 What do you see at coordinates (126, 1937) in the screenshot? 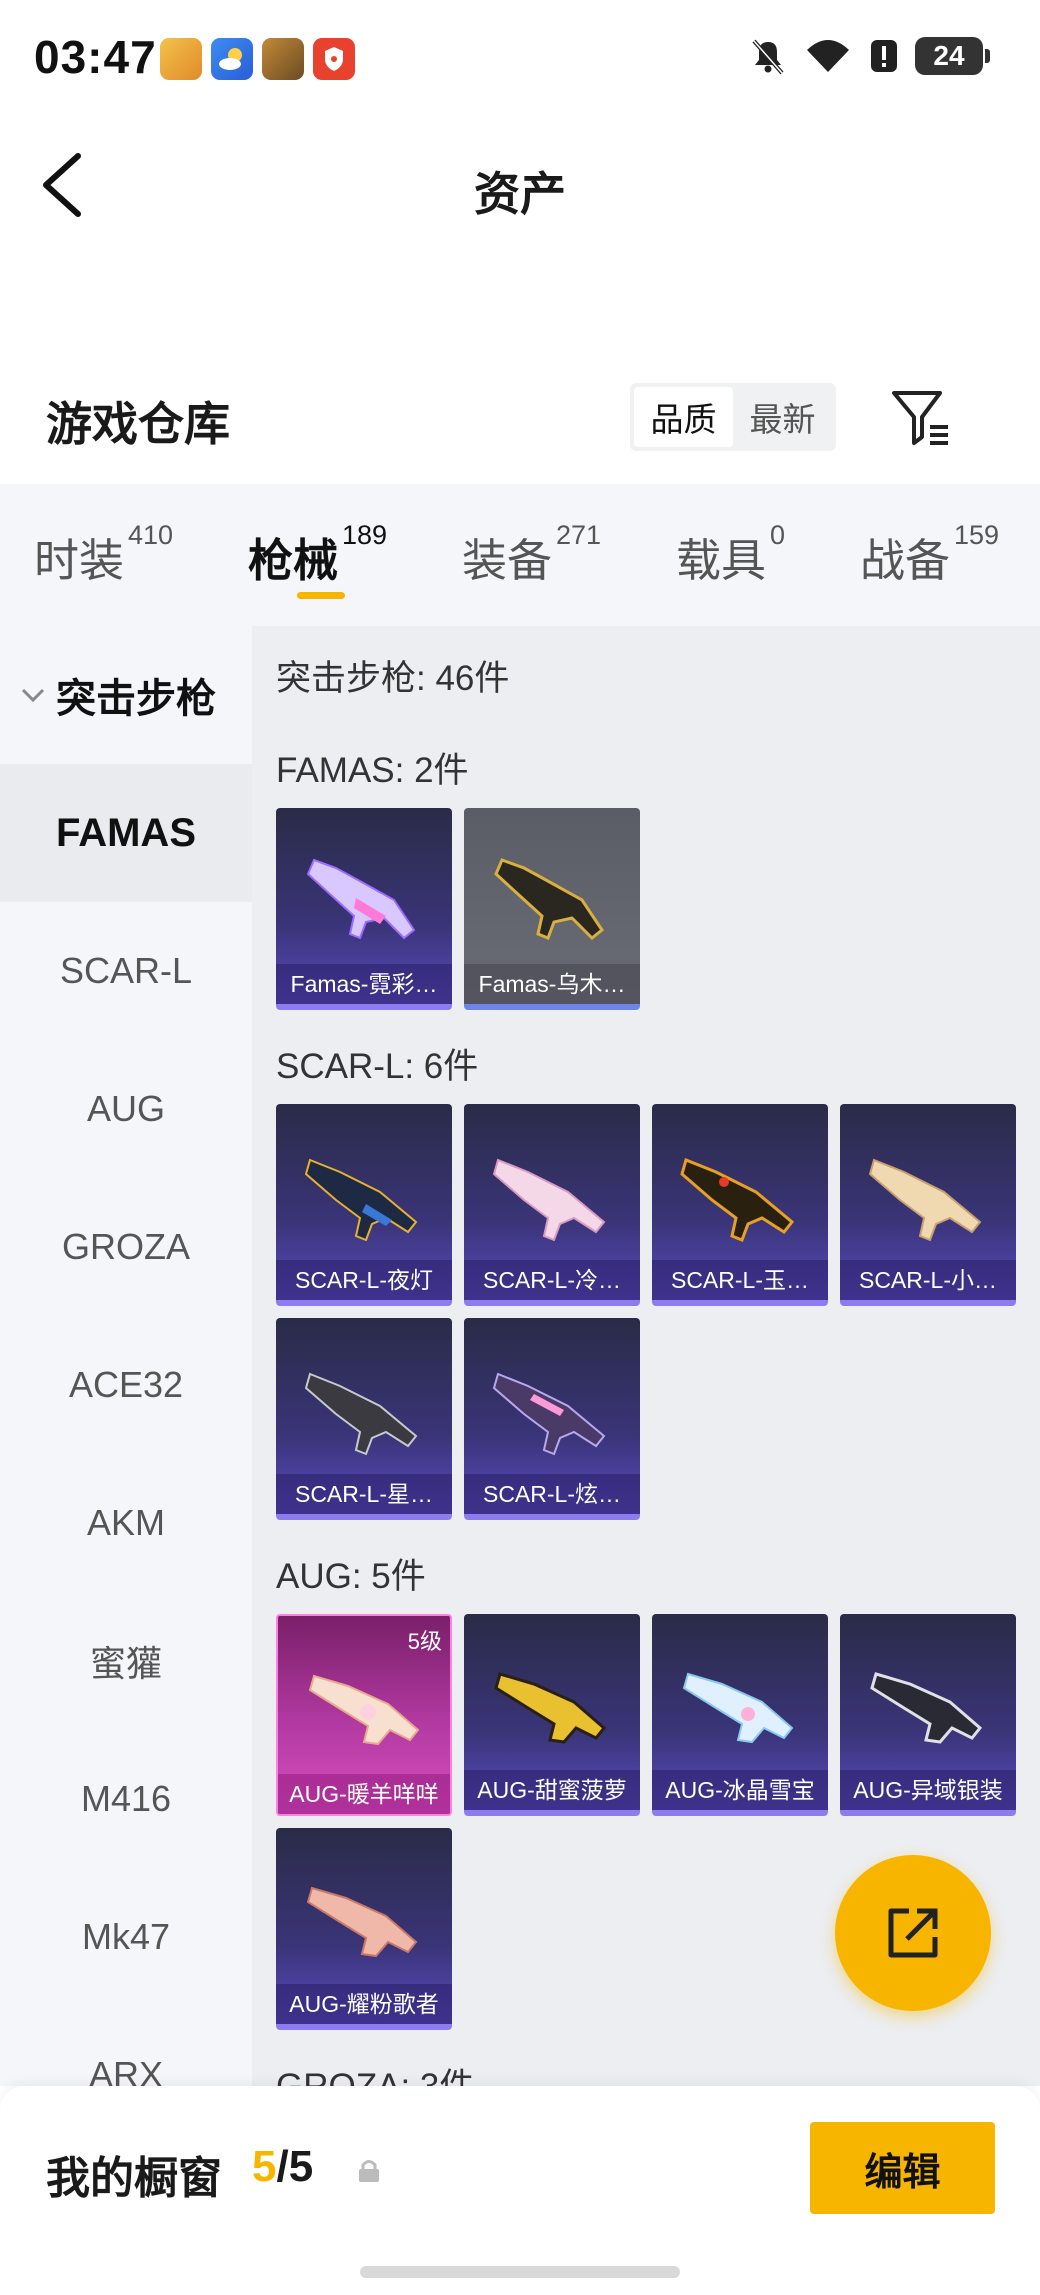
I see `sidebar-item-mk47: Mk47` at bounding box center [126, 1937].